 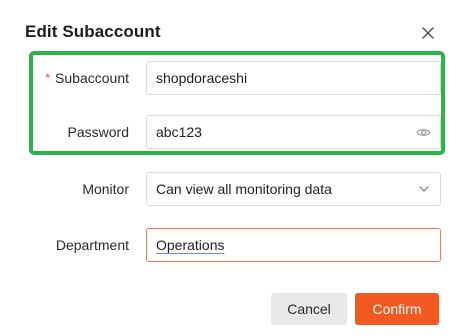 I want to click on department-row: Department Operations, so click(x=231, y=245).